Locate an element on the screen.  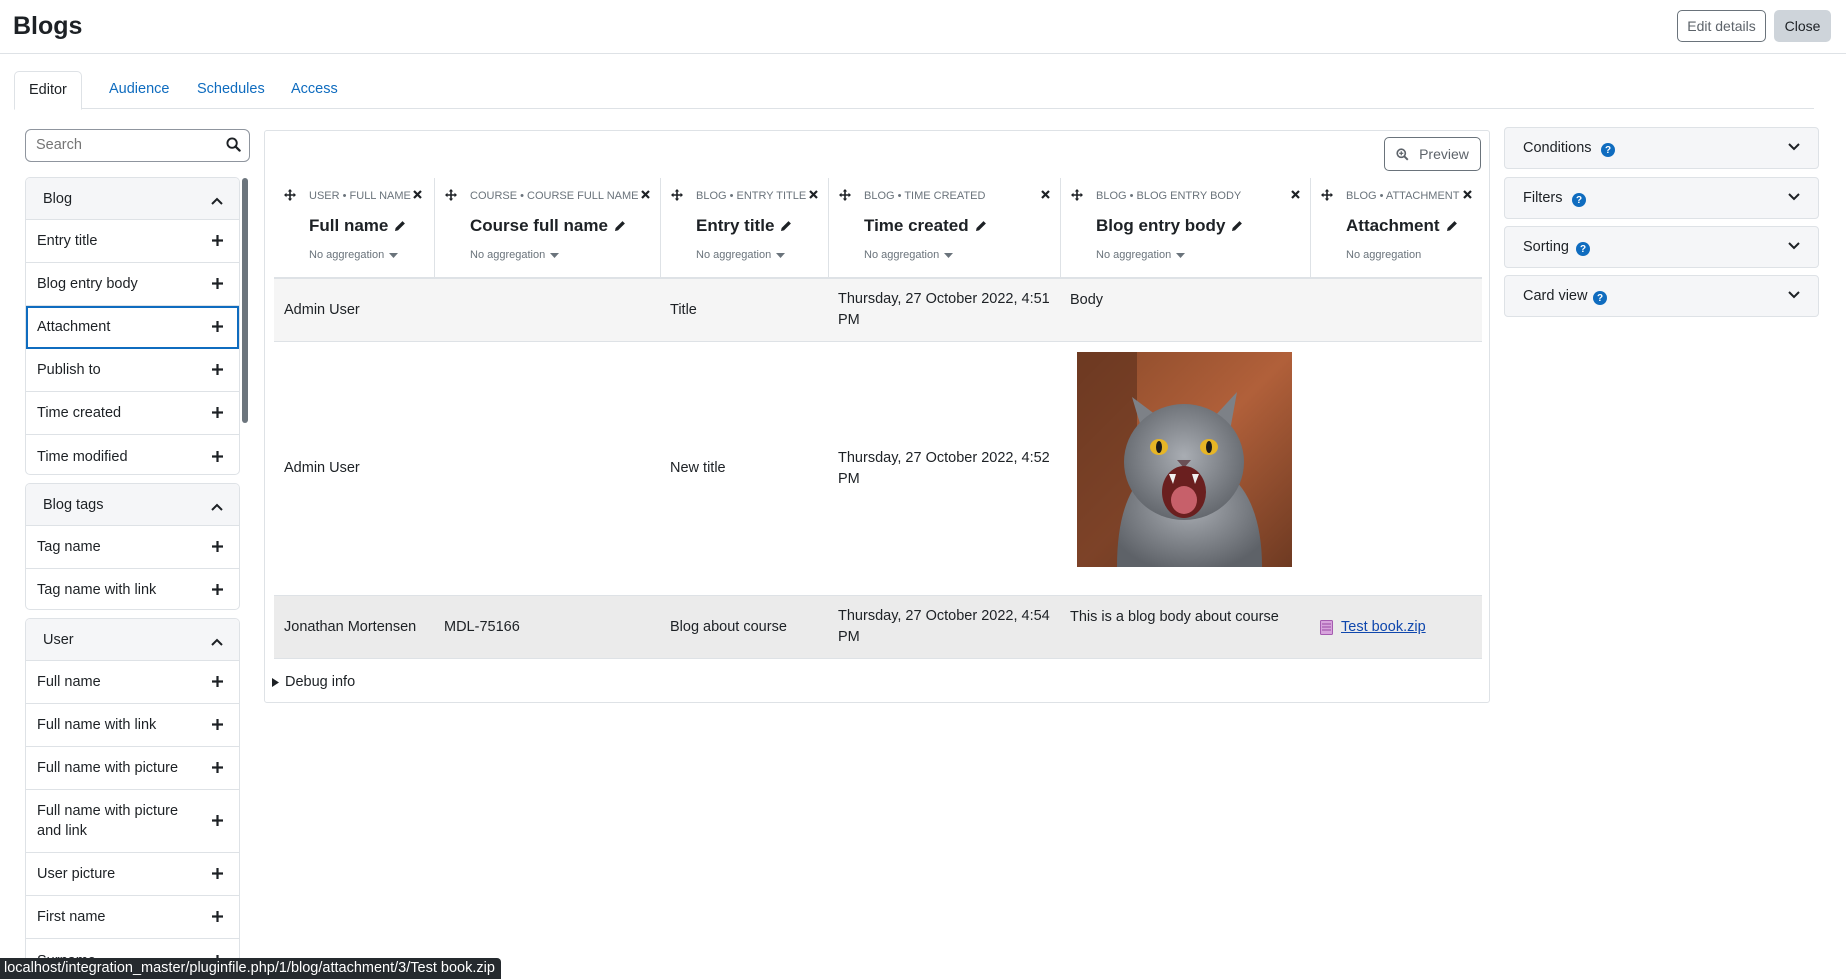
panel-sorting: Sorting ? is located at coordinates (1661, 247).